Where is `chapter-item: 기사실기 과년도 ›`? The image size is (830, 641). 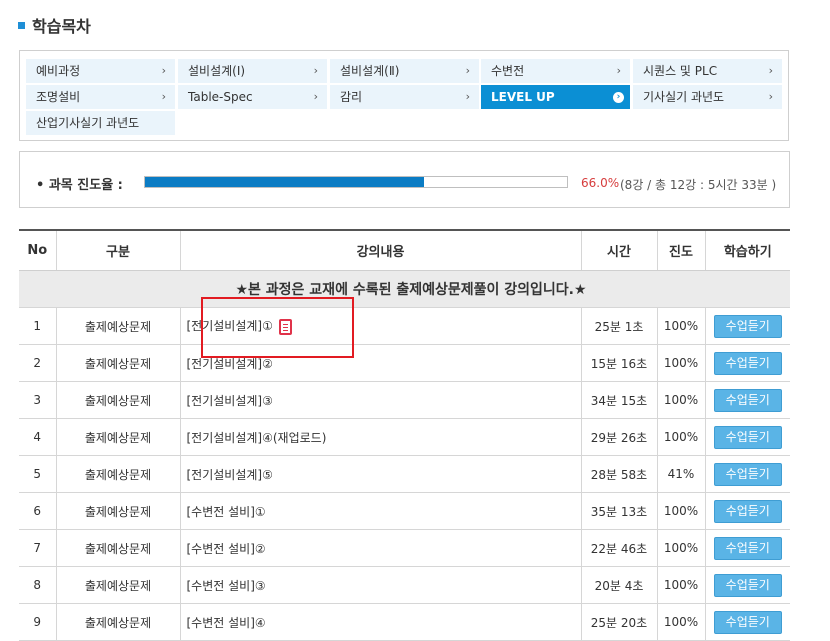
chapter-item: 기사실기 과년도 › is located at coordinates (707, 97).